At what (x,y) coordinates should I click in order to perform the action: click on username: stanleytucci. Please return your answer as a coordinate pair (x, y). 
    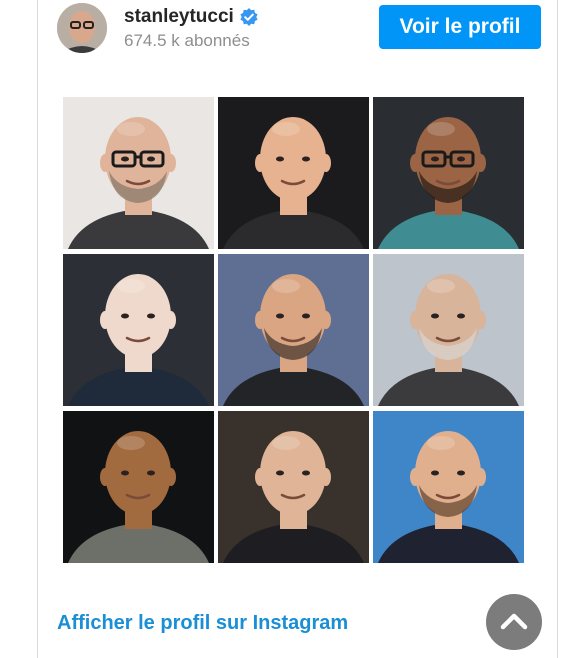
    Looking at the image, I should click on (179, 17).